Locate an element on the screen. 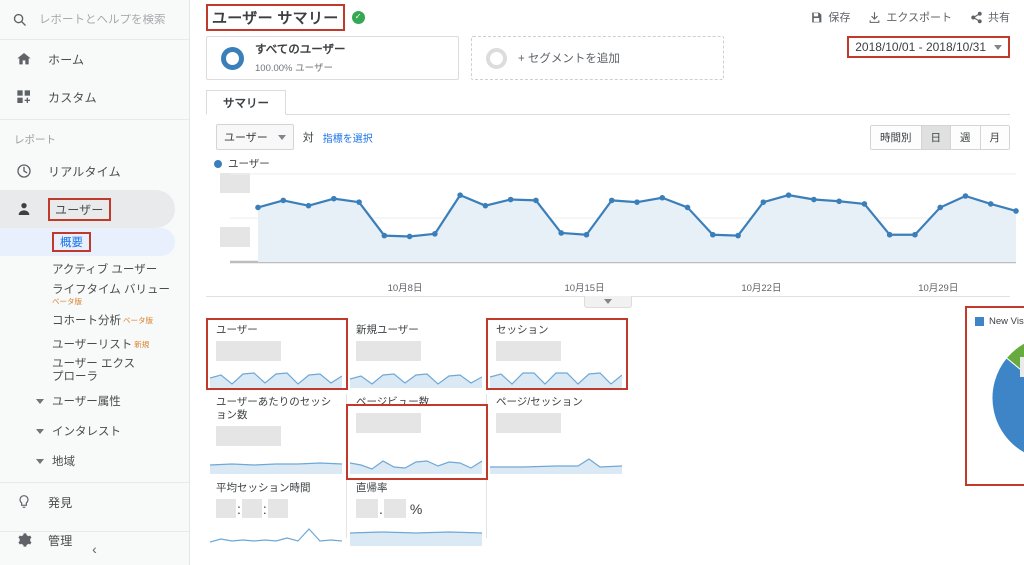 This screenshot has width=1024, height=565. sidebar-item-discover: 発見 is located at coordinates (94, 502).